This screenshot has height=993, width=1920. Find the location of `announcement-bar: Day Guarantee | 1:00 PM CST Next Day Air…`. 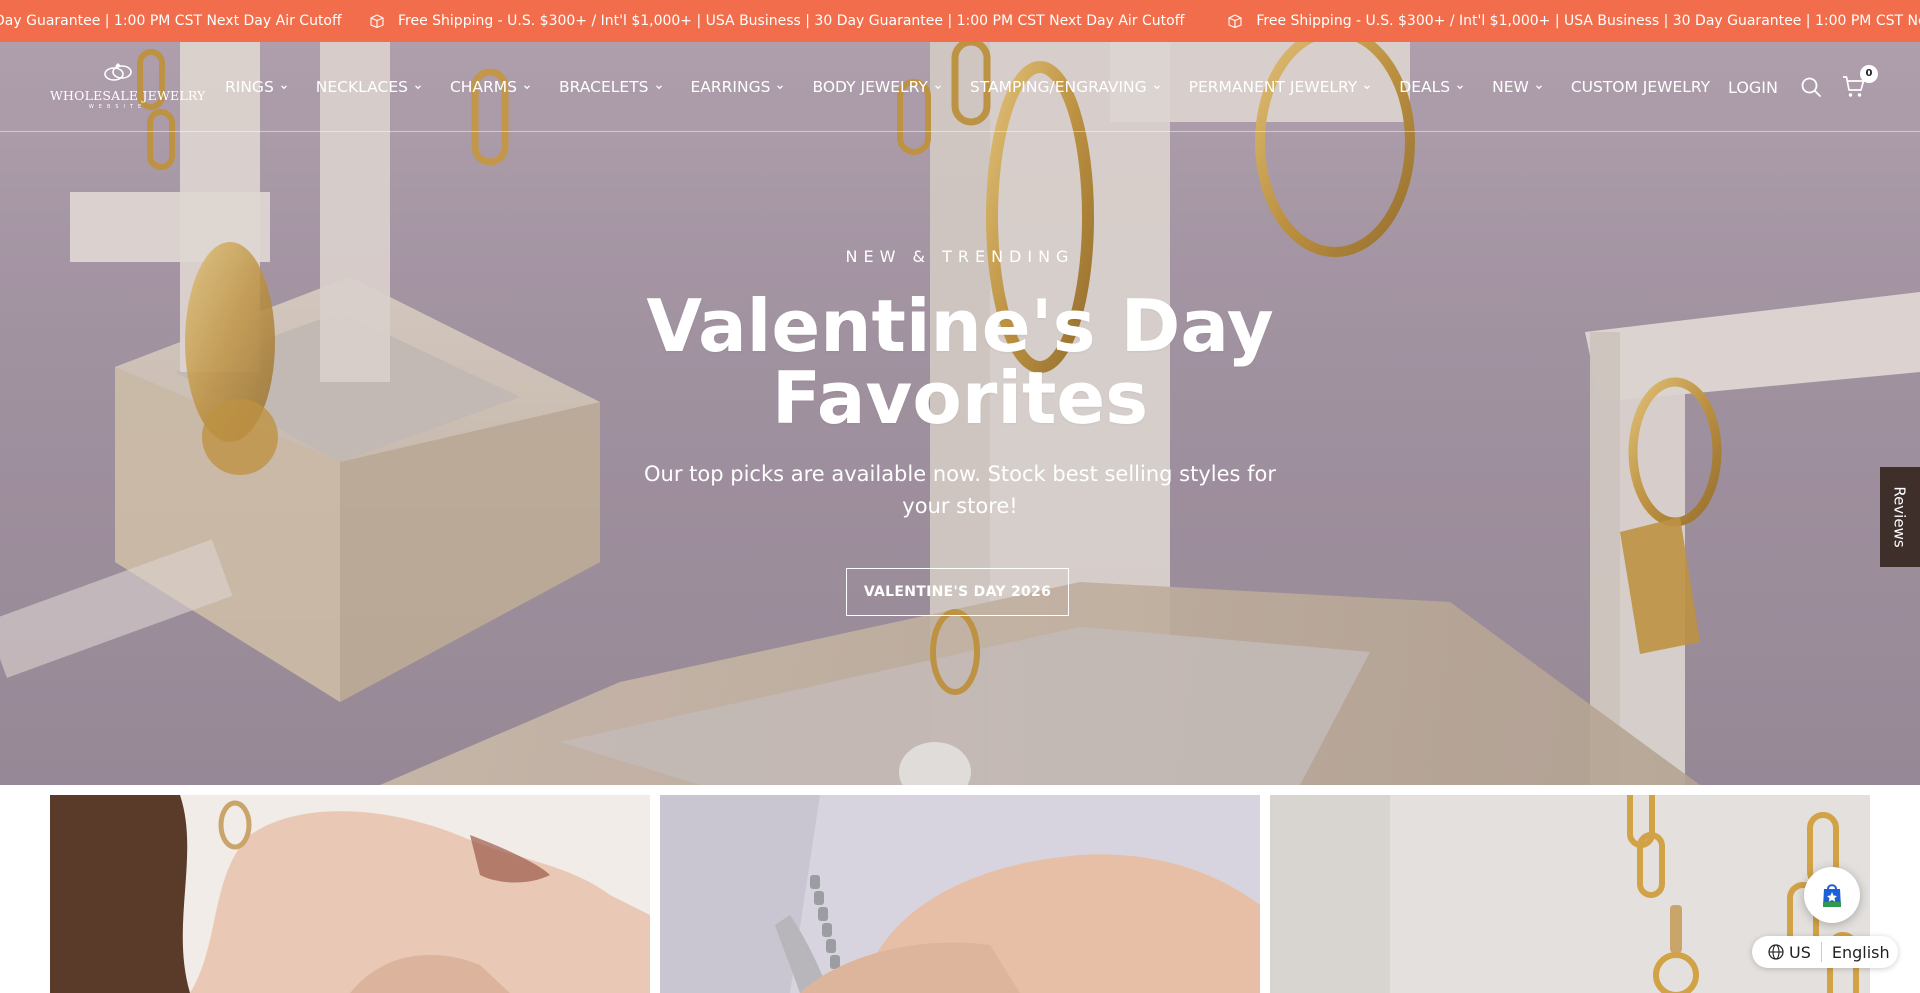

announcement-bar: Day Guarantee | 1:00 PM CST Next Day Air… is located at coordinates (960, 21).